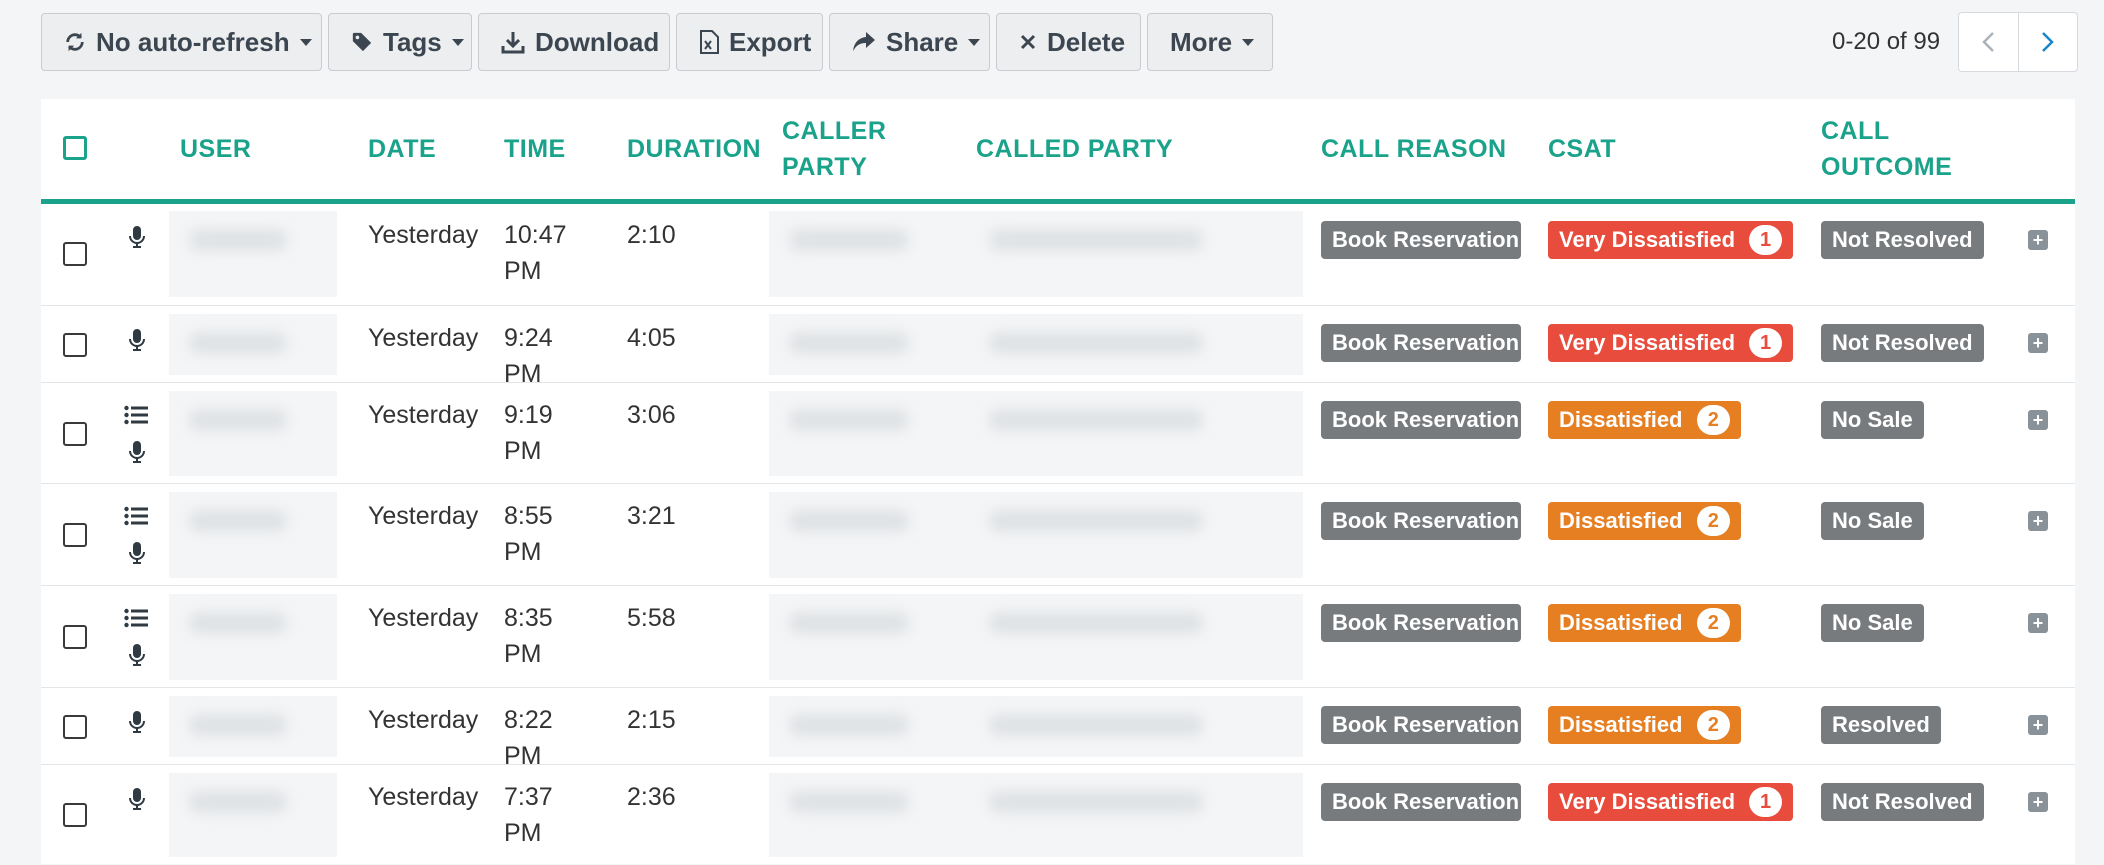  I want to click on delete-label: Delete, so click(1086, 41).